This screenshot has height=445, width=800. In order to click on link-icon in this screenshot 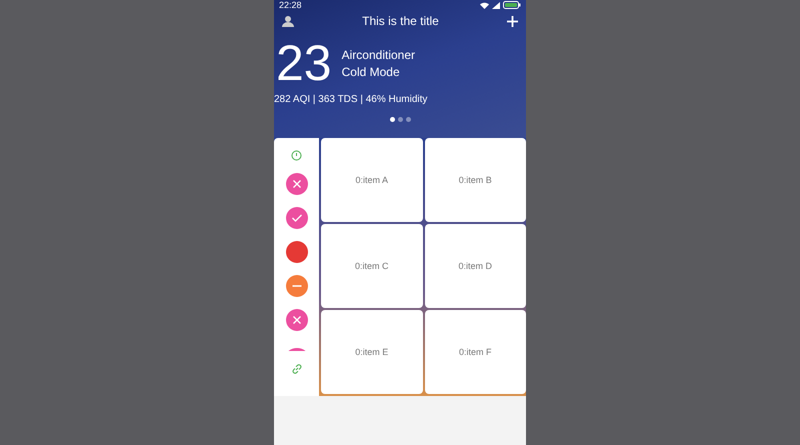, I will do `click(296, 369)`.